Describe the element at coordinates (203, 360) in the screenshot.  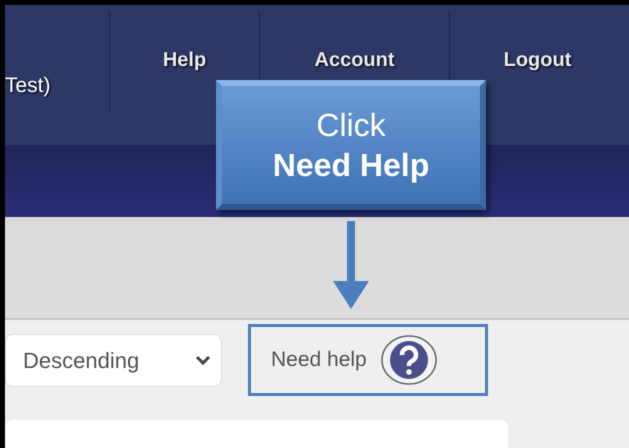
I see `chevron-down-icon` at that location.